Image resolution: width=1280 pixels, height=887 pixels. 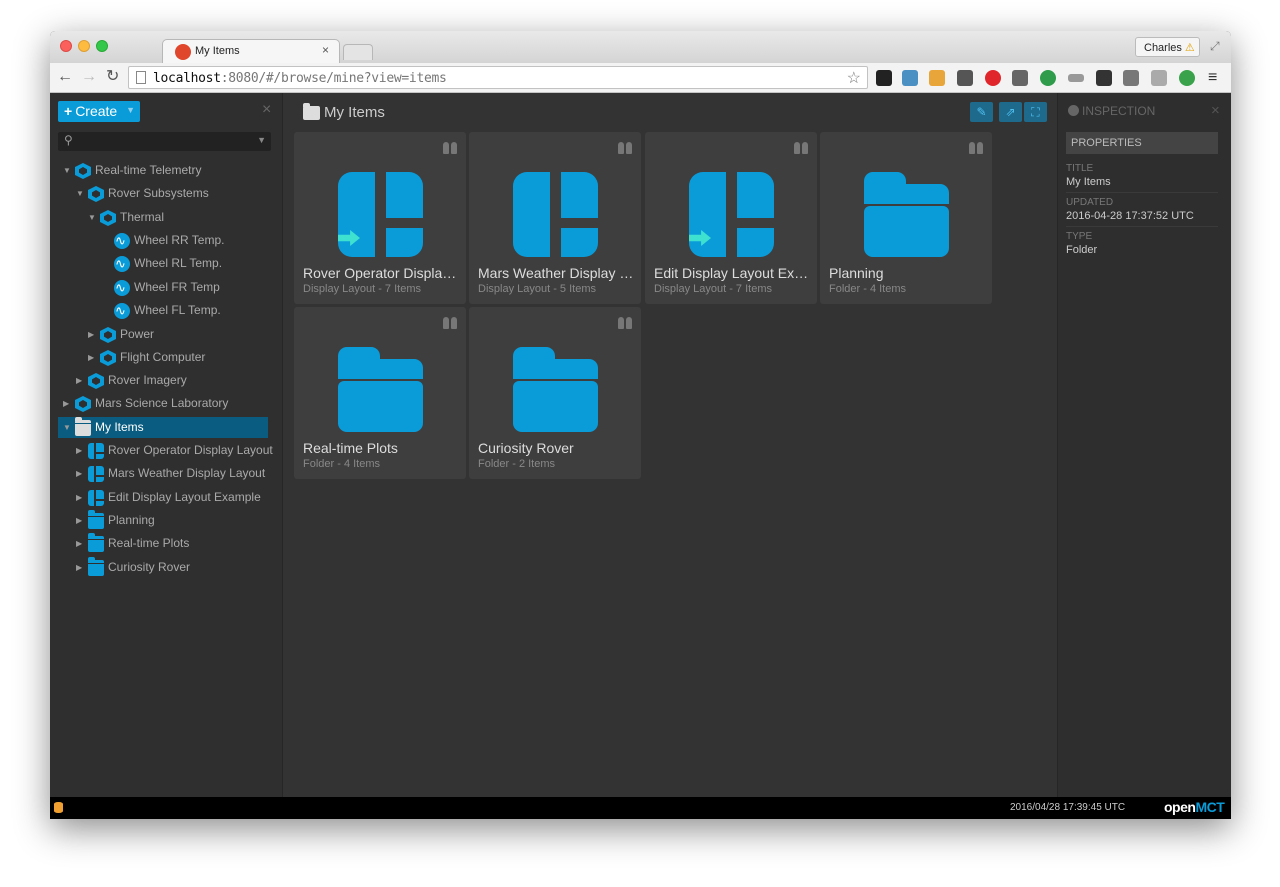 I want to click on search-menu-icon: ▼, so click(x=261, y=140).